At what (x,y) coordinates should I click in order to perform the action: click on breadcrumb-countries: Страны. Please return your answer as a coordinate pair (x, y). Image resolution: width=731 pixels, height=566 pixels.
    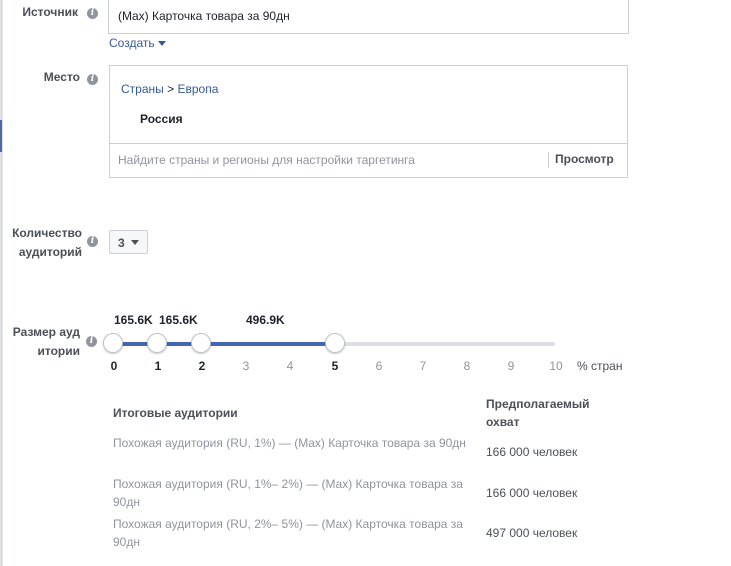
    Looking at the image, I should click on (142, 89).